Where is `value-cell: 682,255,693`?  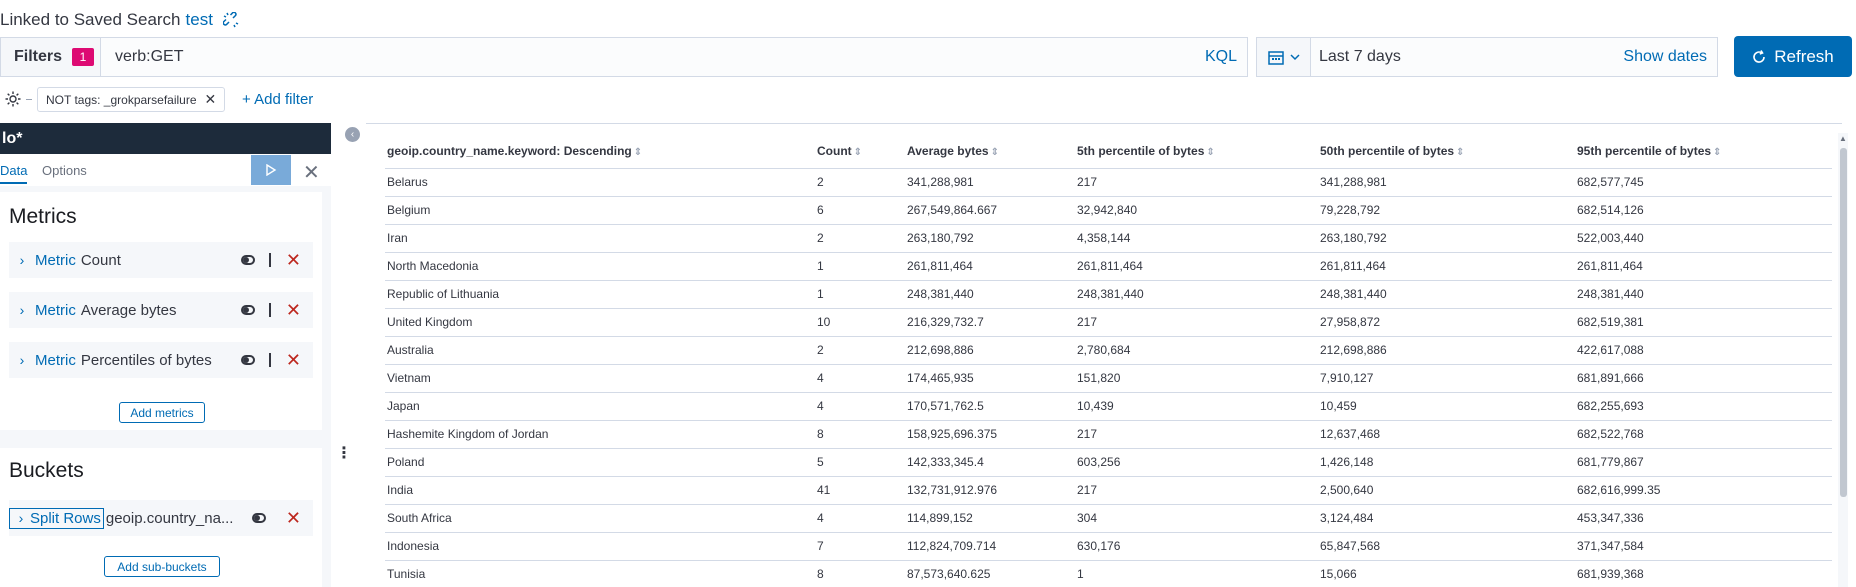 value-cell: 682,255,693 is located at coordinates (1703, 406).